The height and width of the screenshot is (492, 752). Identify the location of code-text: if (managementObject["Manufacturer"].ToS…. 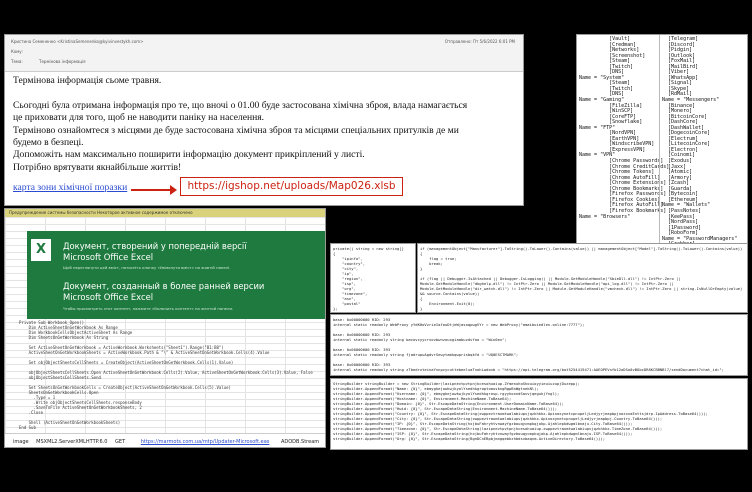
(581, 278).